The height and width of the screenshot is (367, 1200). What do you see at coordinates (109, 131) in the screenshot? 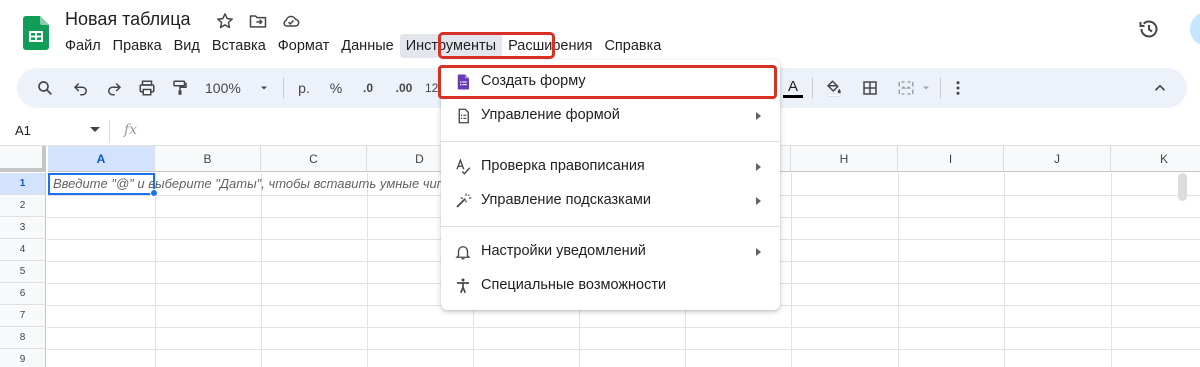
I see `formula-bar-divider` at bounding box center [109, 131].